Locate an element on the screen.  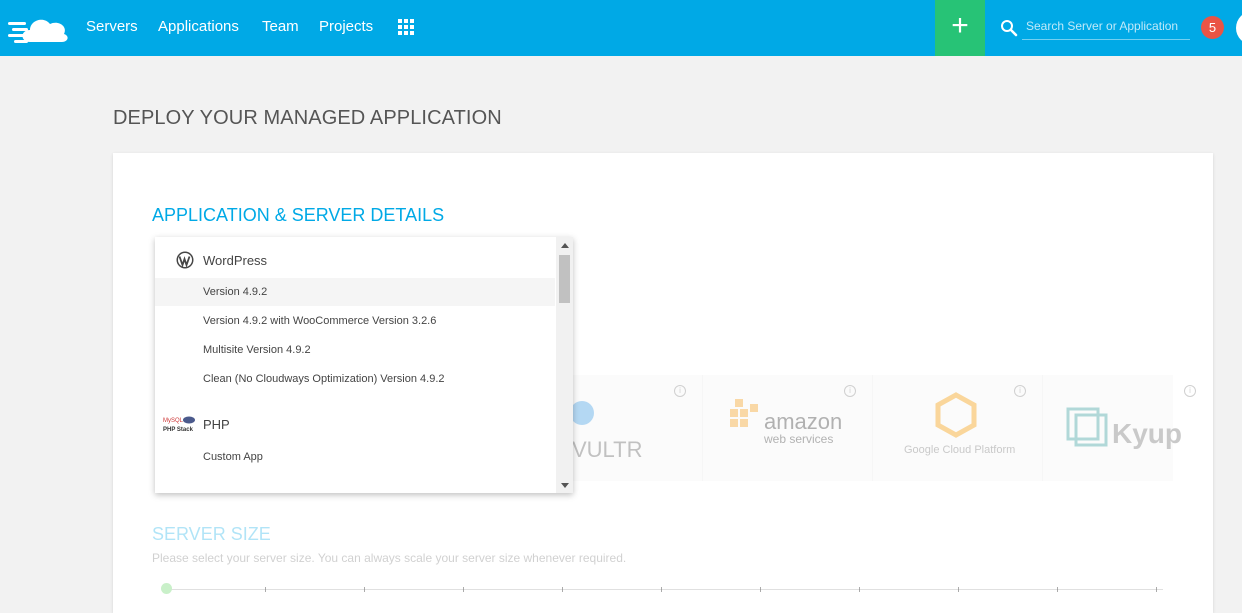
notification-badge: 5 is located at coordinates (1212, 27).